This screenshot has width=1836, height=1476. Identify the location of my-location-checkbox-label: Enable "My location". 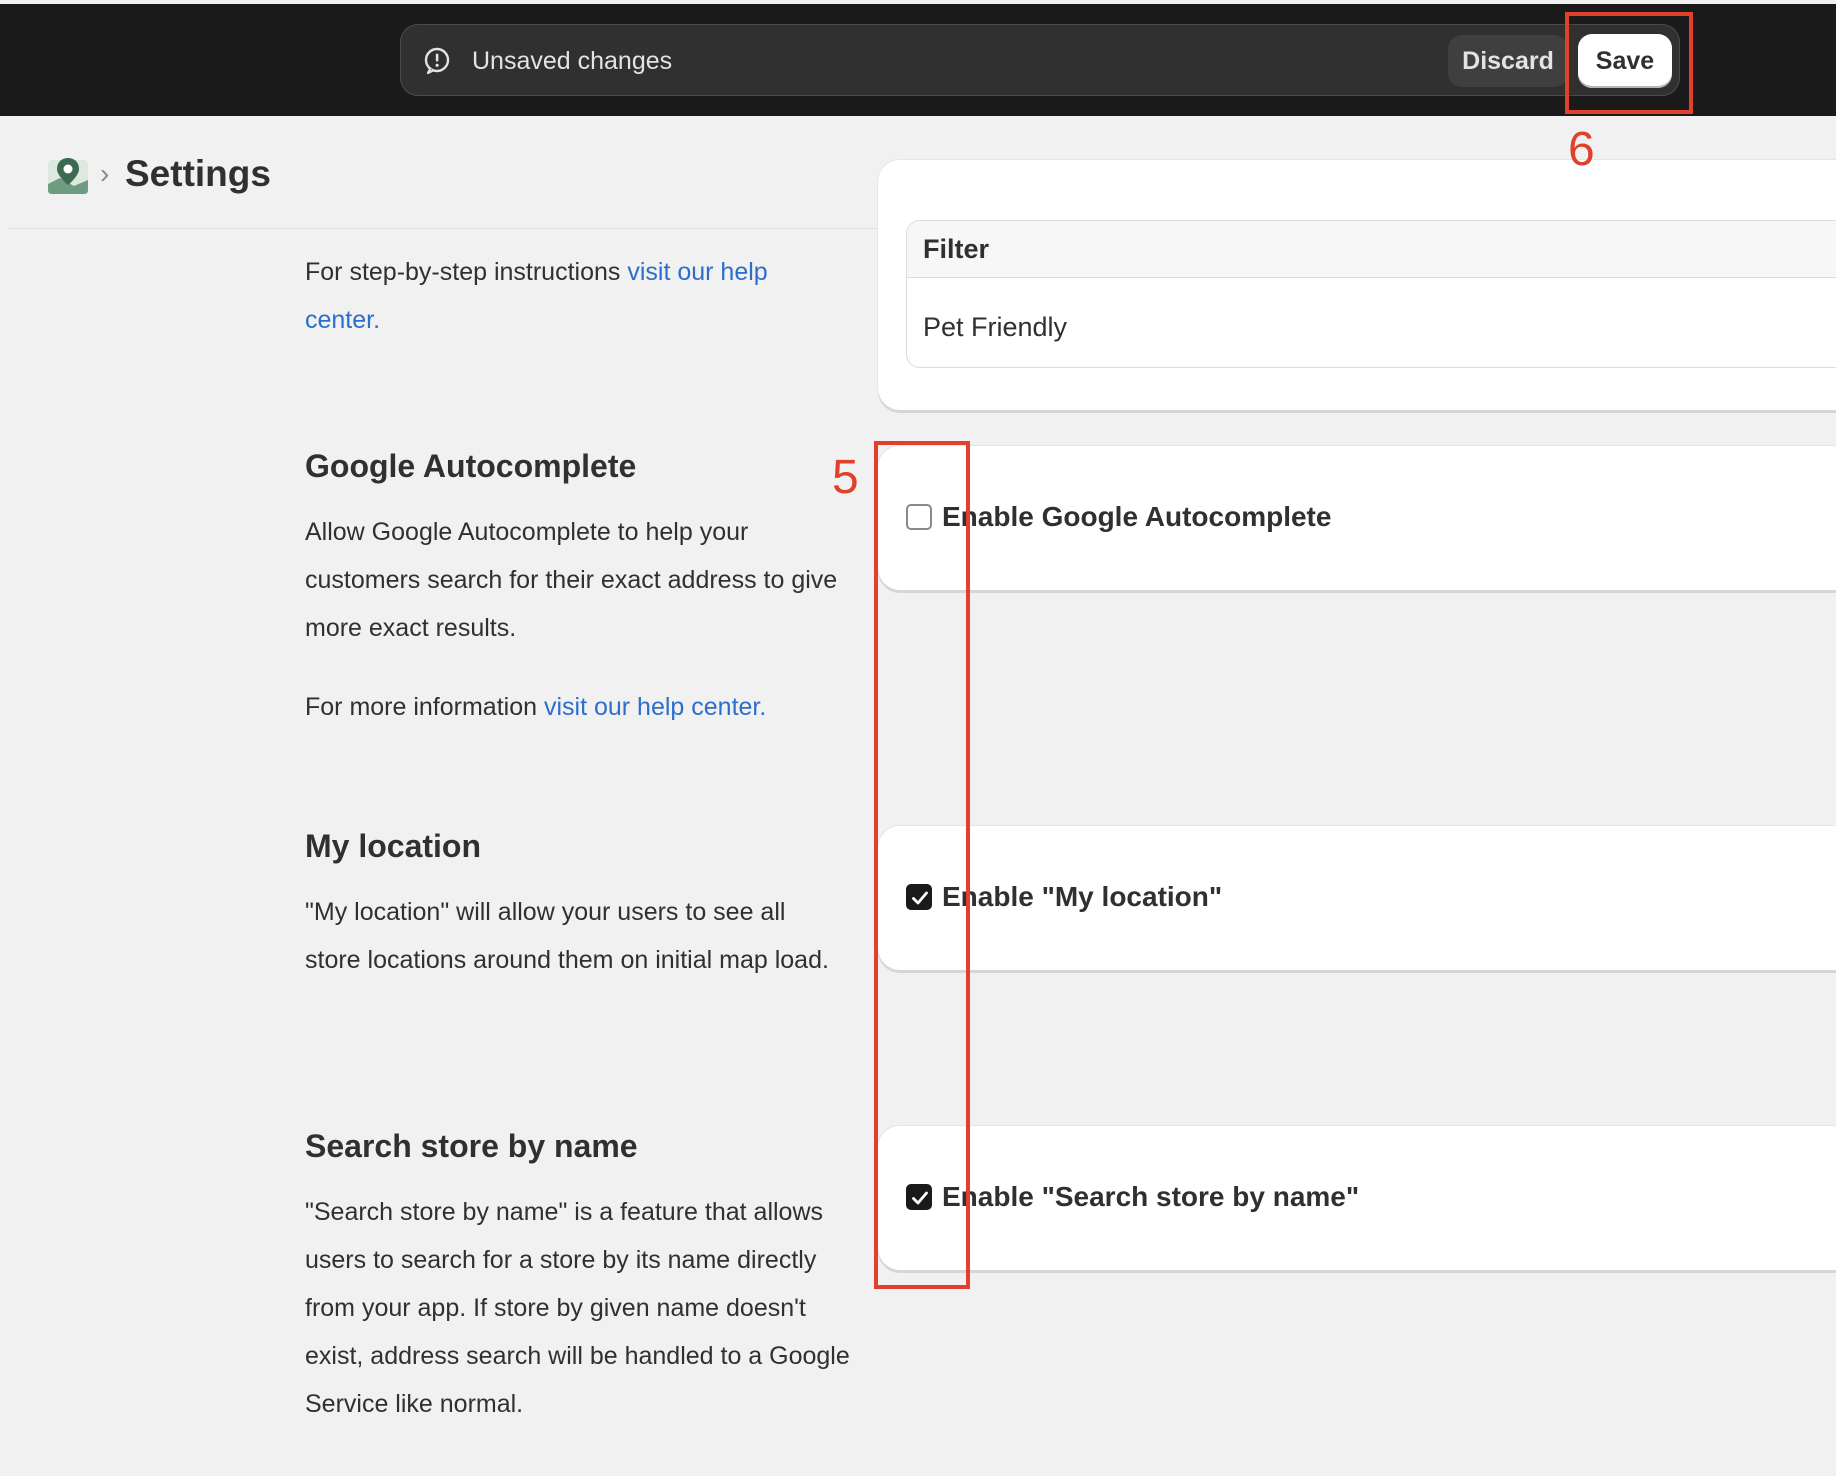
(1082, 897).